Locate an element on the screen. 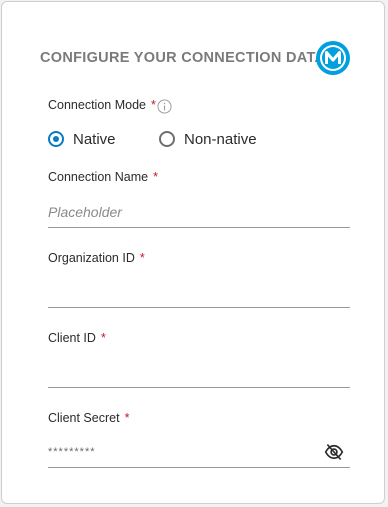 The image size is (388, 507). client-id-label: Client ID * is located at coordinates (77, 338).